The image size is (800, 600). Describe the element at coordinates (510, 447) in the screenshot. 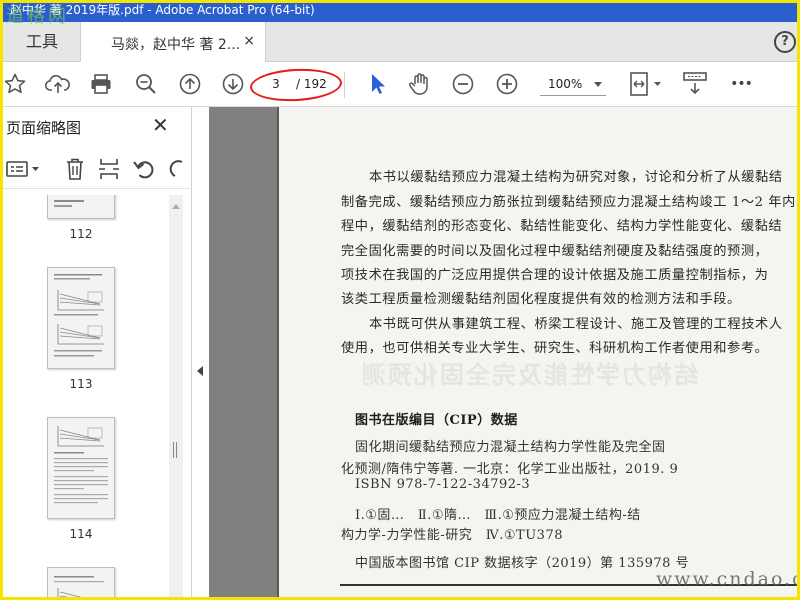

I see `cip-text-line: 固化期间缓黏结预应力混凝土结构力学性能及完全固` at that location.